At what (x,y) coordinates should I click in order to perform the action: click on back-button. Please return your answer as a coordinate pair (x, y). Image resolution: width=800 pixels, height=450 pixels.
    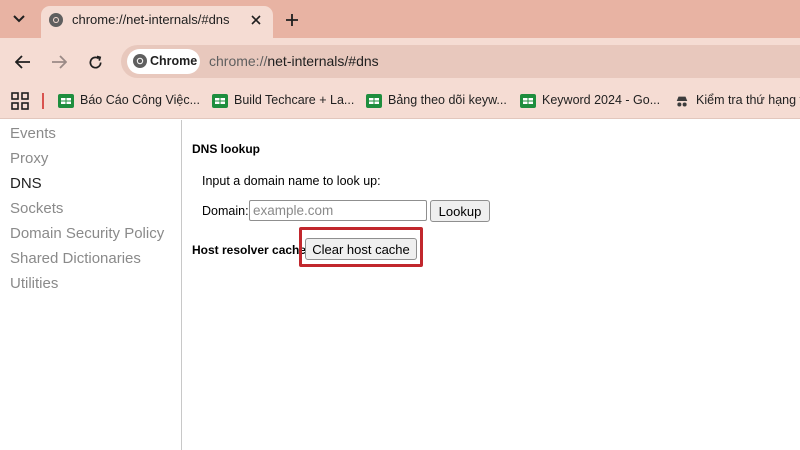
    Looking at the image, I should click on (23, 62).